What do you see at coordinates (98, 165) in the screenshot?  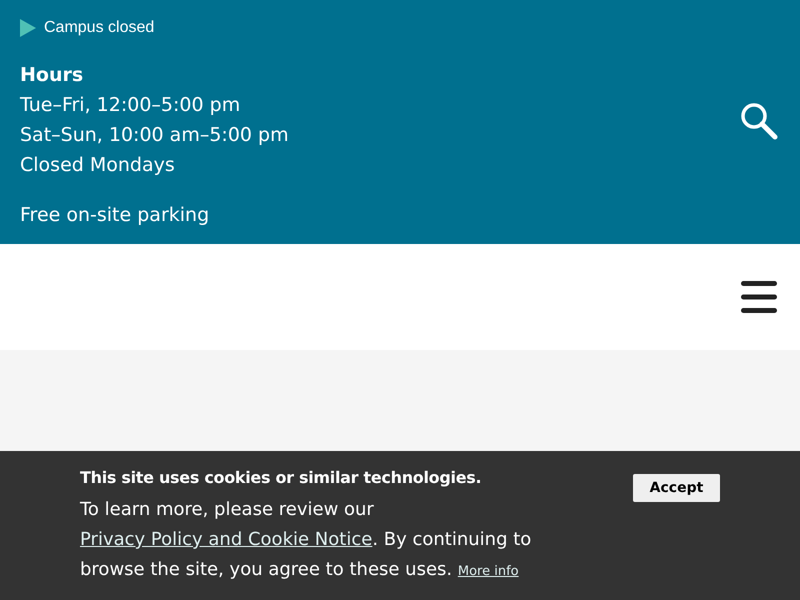 I see `hours-line: Closed Mondays` at bounding box center [98, 165].